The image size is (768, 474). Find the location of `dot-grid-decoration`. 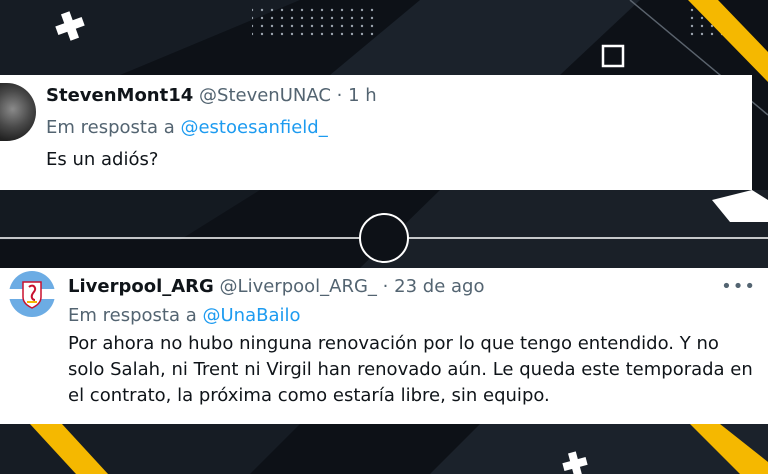

dot-grid-decoration is located at coordinates (314, 24).